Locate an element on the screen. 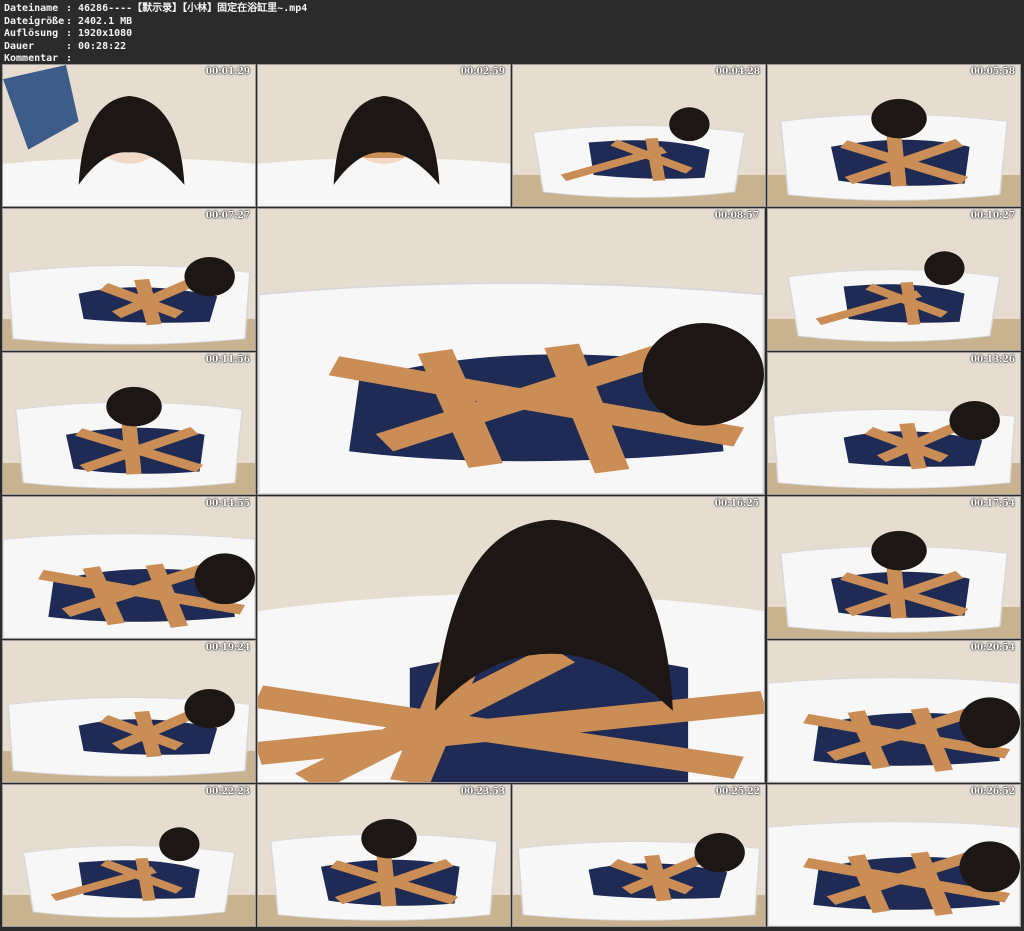  video-thumbnail: 00:04:28 is located at coordinates (639, 135).